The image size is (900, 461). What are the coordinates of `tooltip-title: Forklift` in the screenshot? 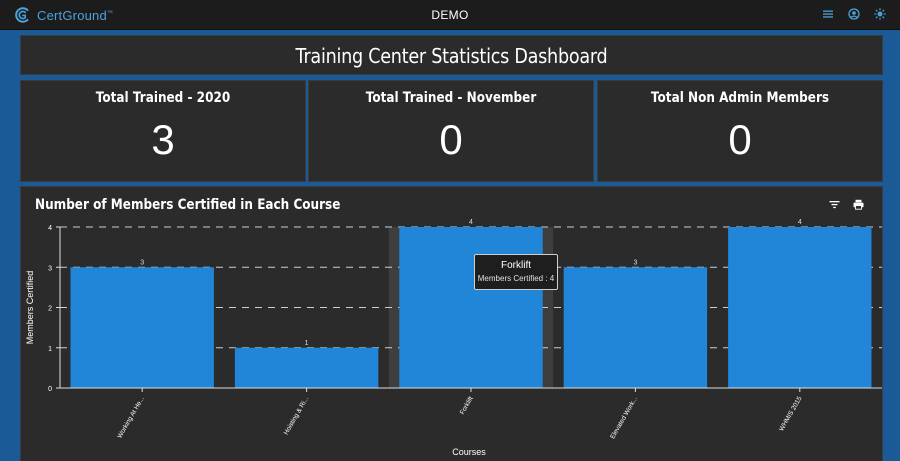 It's located at (516, 265).